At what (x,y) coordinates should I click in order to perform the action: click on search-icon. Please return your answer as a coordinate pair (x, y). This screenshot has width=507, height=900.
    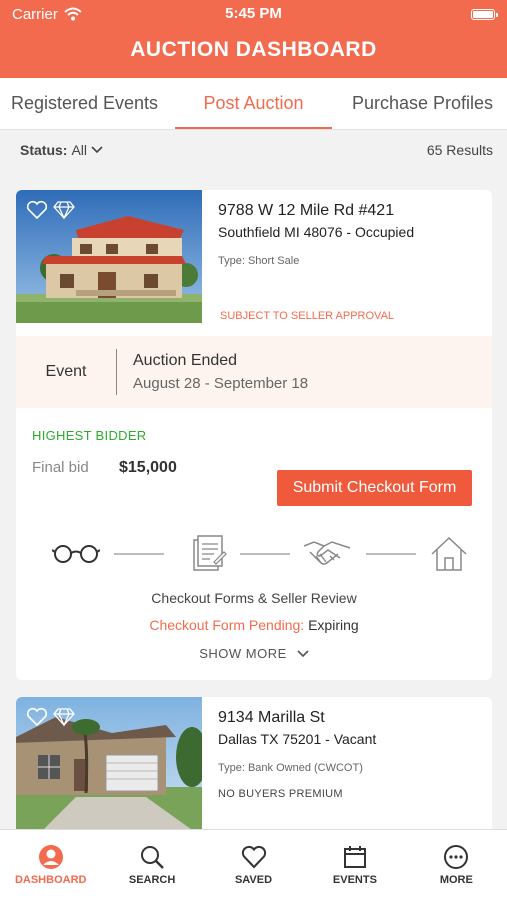
    Looking at the image, I should click on (152, 857).